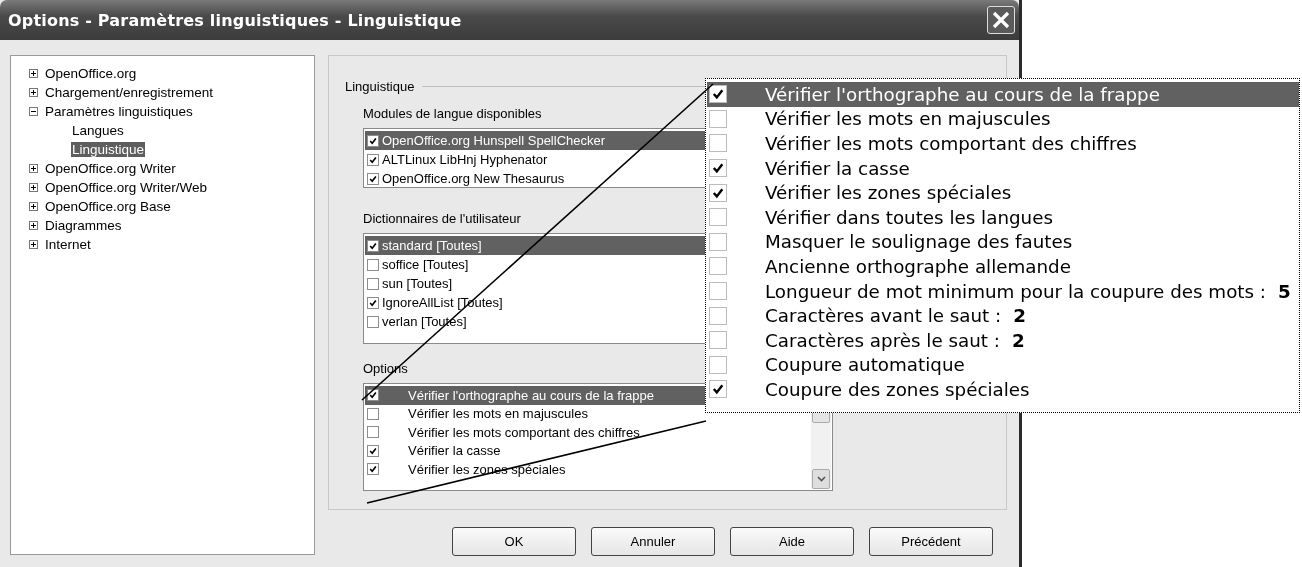 The width and height of the screenshot is (1302, 567). I want to click on item-label: soffice [Toutes], so click(425, 264).